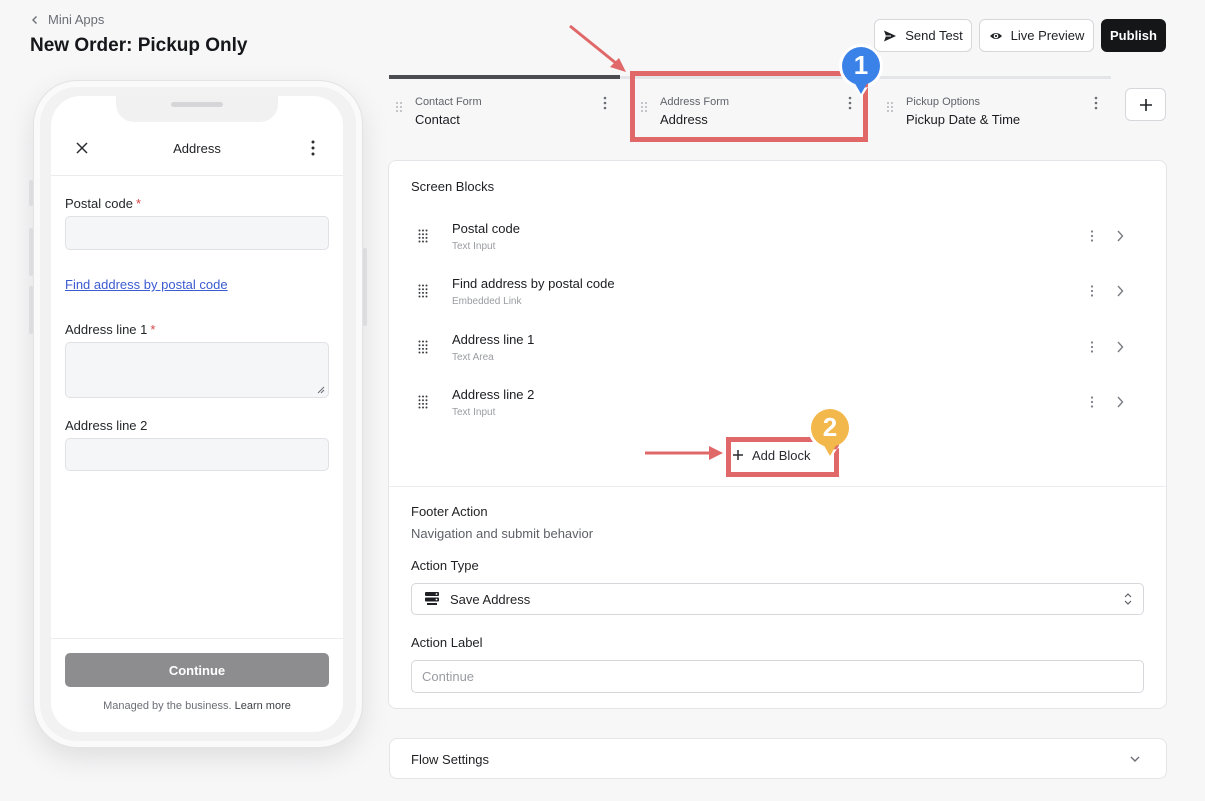  I want to click on field-label-text: Address line 2, so click(106, 425).